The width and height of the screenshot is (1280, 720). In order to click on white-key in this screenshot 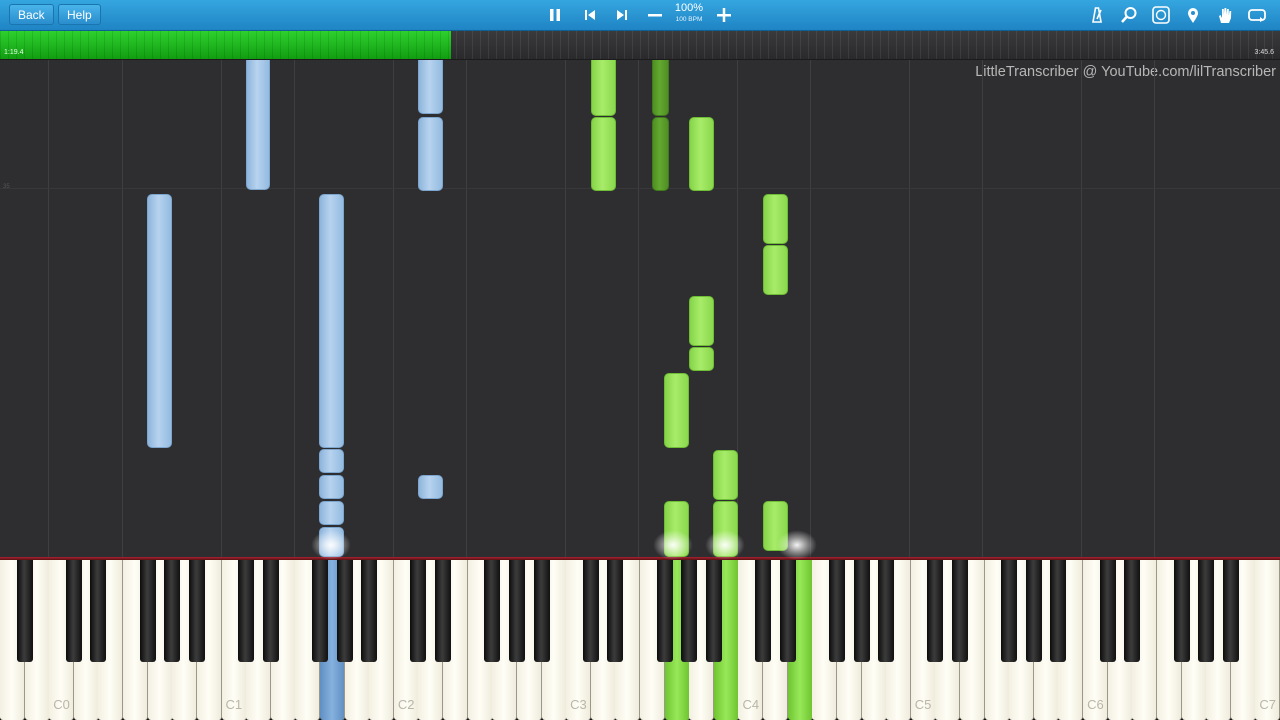, I will do `click(1267, 640)`.